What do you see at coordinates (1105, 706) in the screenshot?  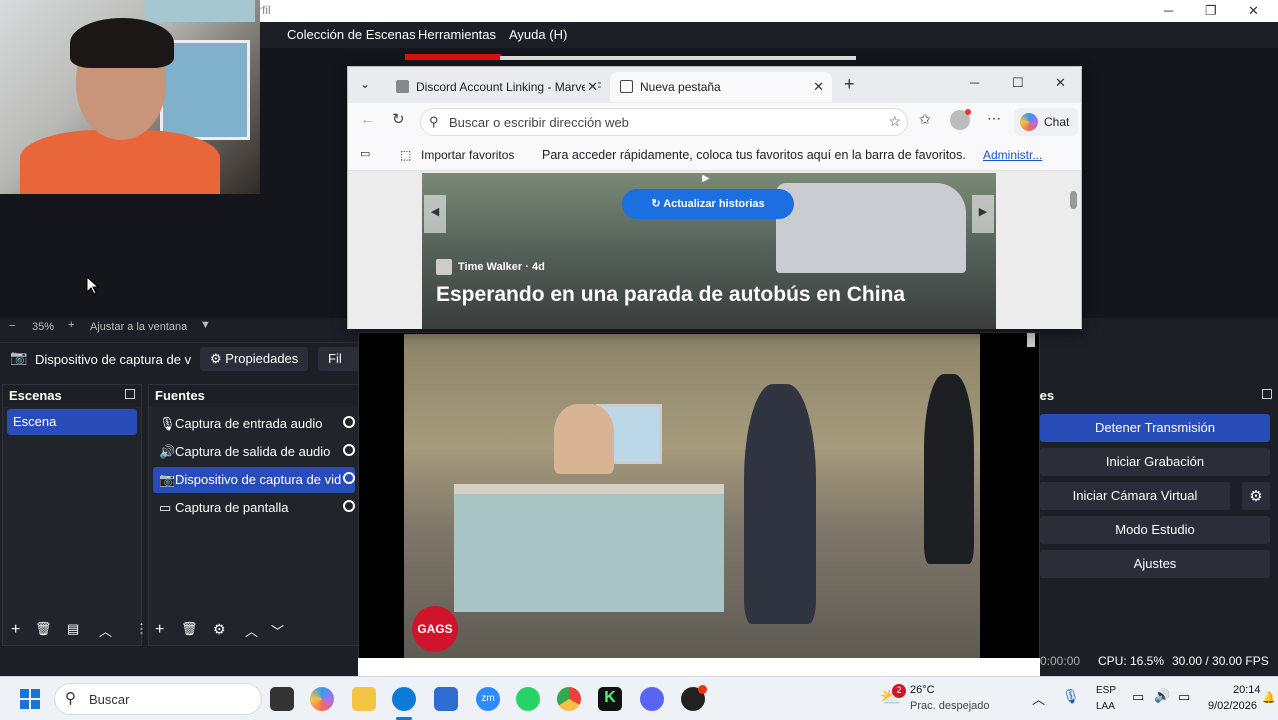 I see `language-line2: LAA` at bounding box center [1105, 706].